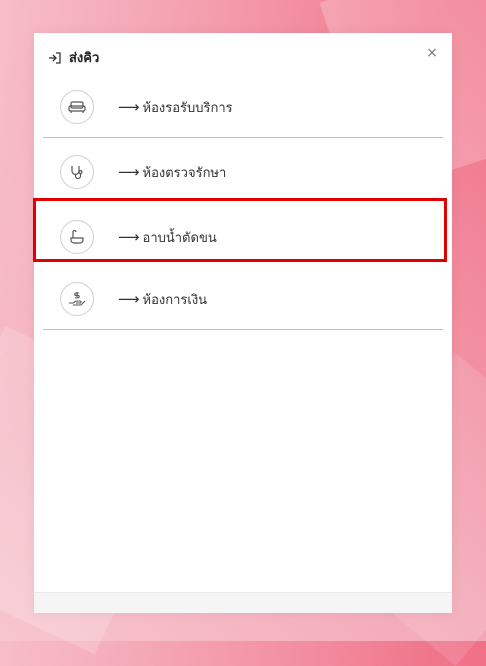 The image size is (486, 666). What do you see at coordinates (77, 237) in the screenshot?
I see `bathtub-icon` at bounding box center [77, 237].